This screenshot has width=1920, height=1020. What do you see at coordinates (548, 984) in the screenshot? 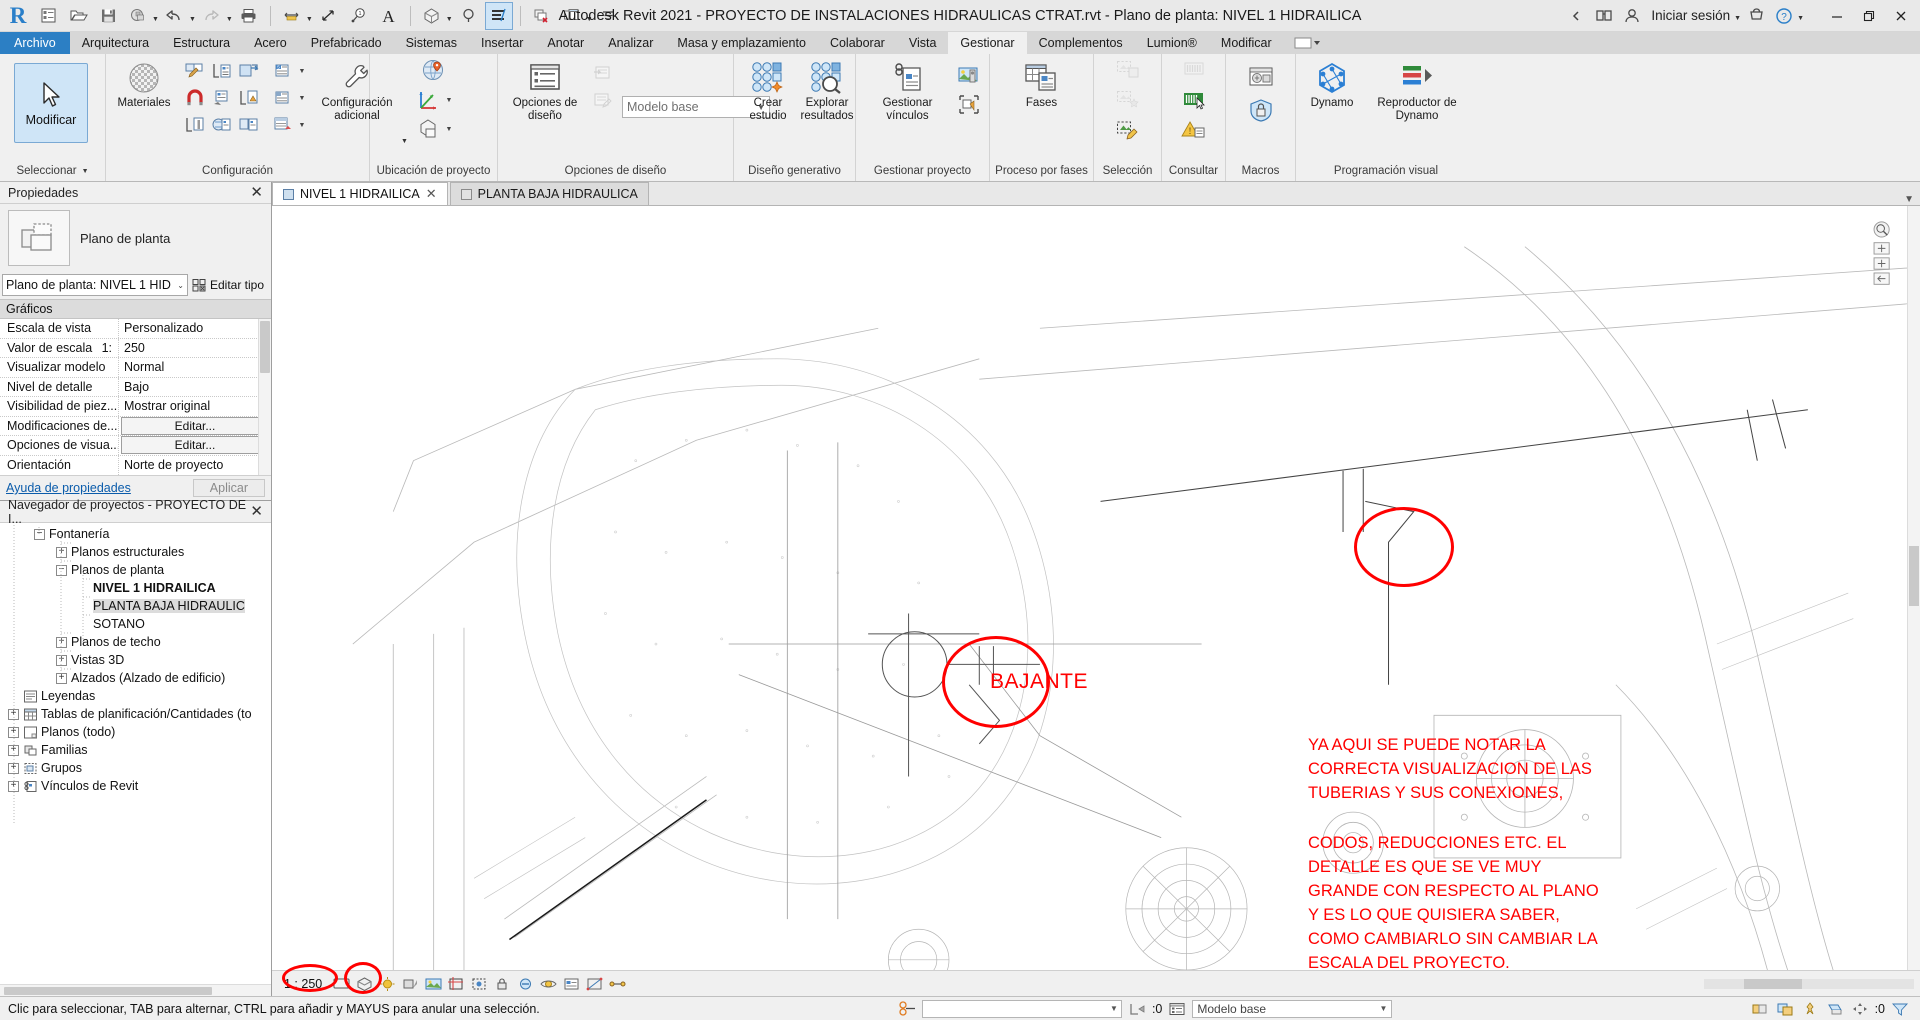
I see `reveal-hidden-elements-icon` at bounding box center [548, 984].